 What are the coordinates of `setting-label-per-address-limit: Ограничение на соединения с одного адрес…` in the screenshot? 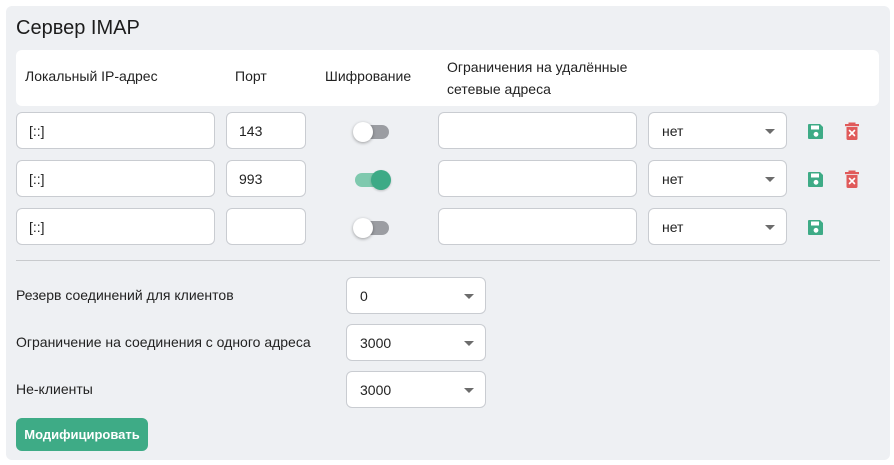 It's located at (163, 342).